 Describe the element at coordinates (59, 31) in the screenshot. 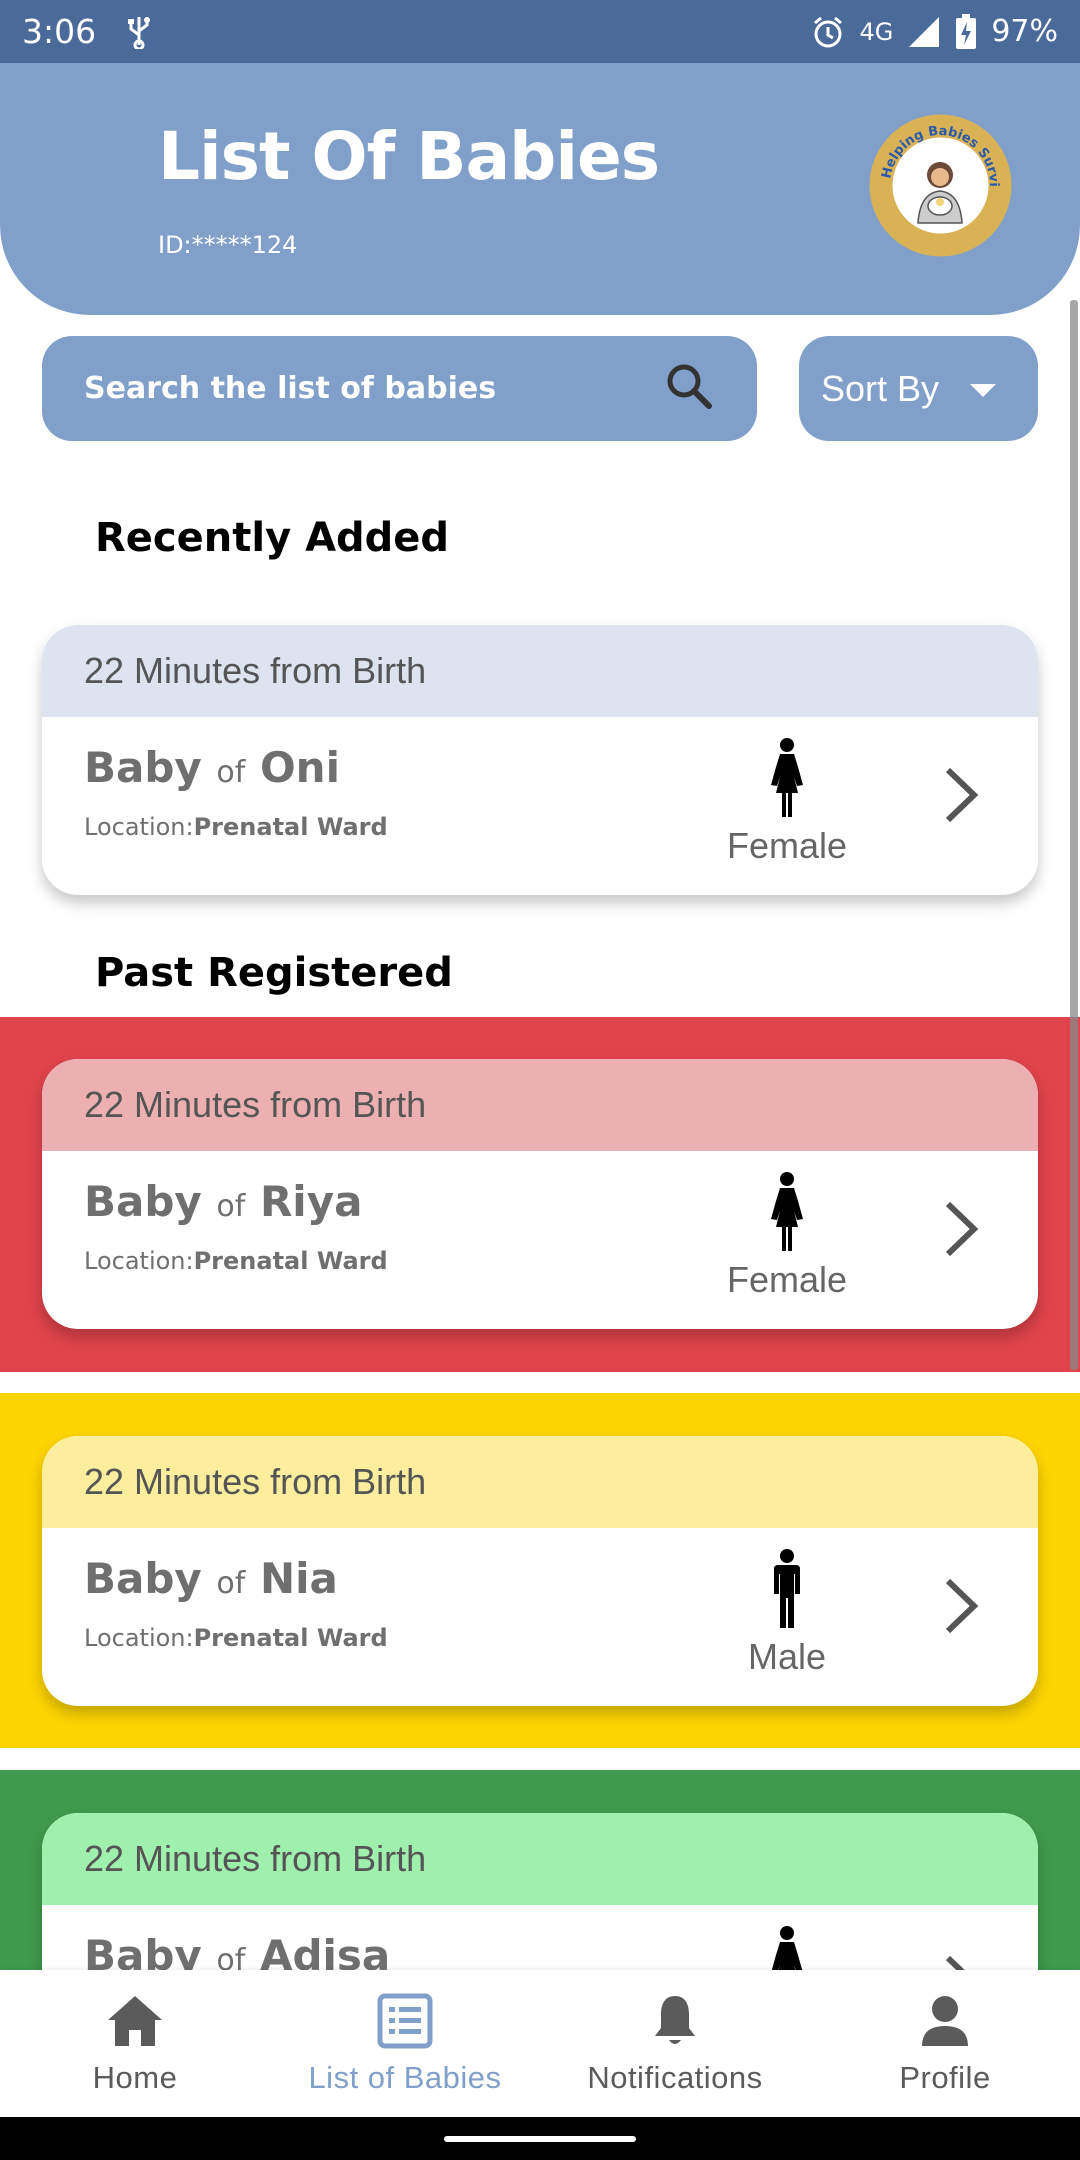

I see `status-time: 3:06` at that location.